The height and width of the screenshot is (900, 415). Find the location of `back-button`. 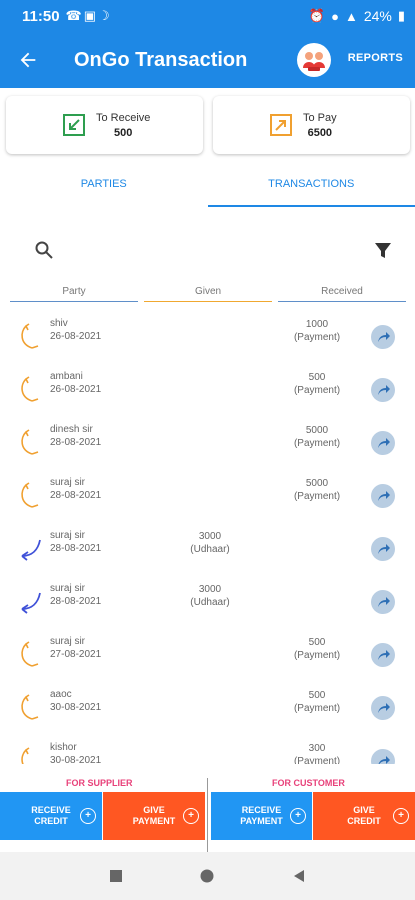

back-button is located at coordinates (28, 60).